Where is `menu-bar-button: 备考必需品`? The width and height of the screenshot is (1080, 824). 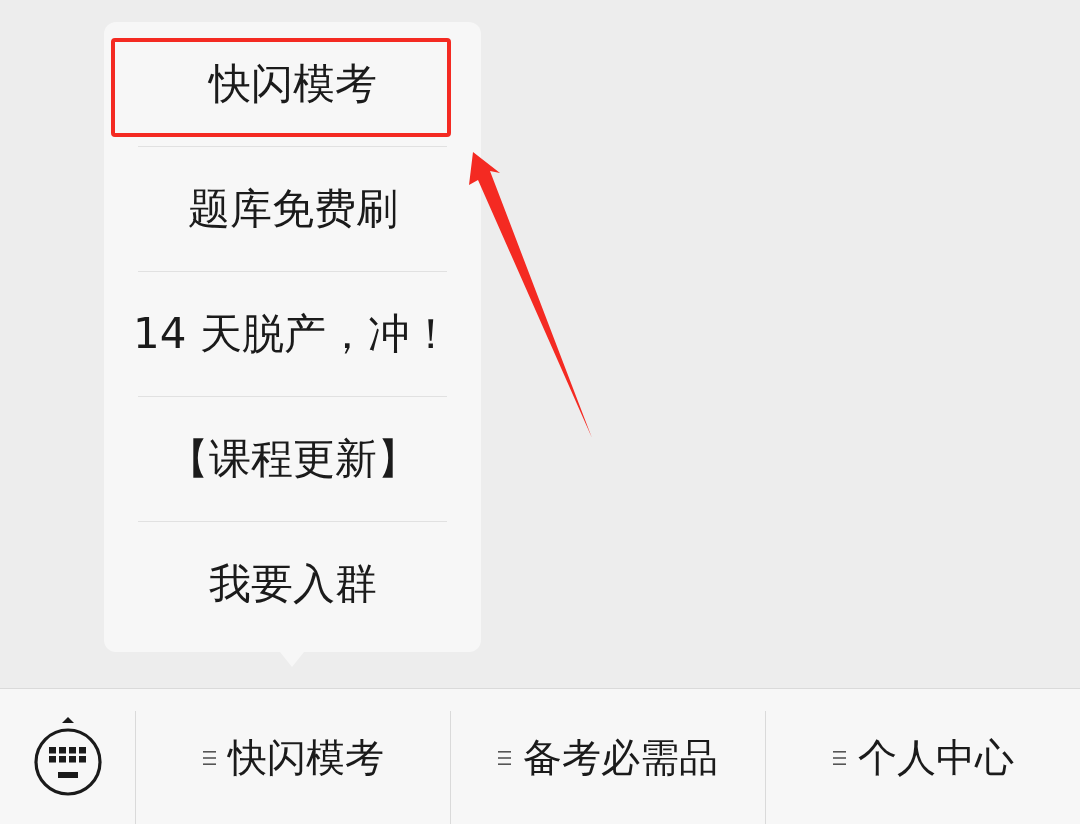
menu-bar-button: 备考必需品 is located at coordinates (607, 767).